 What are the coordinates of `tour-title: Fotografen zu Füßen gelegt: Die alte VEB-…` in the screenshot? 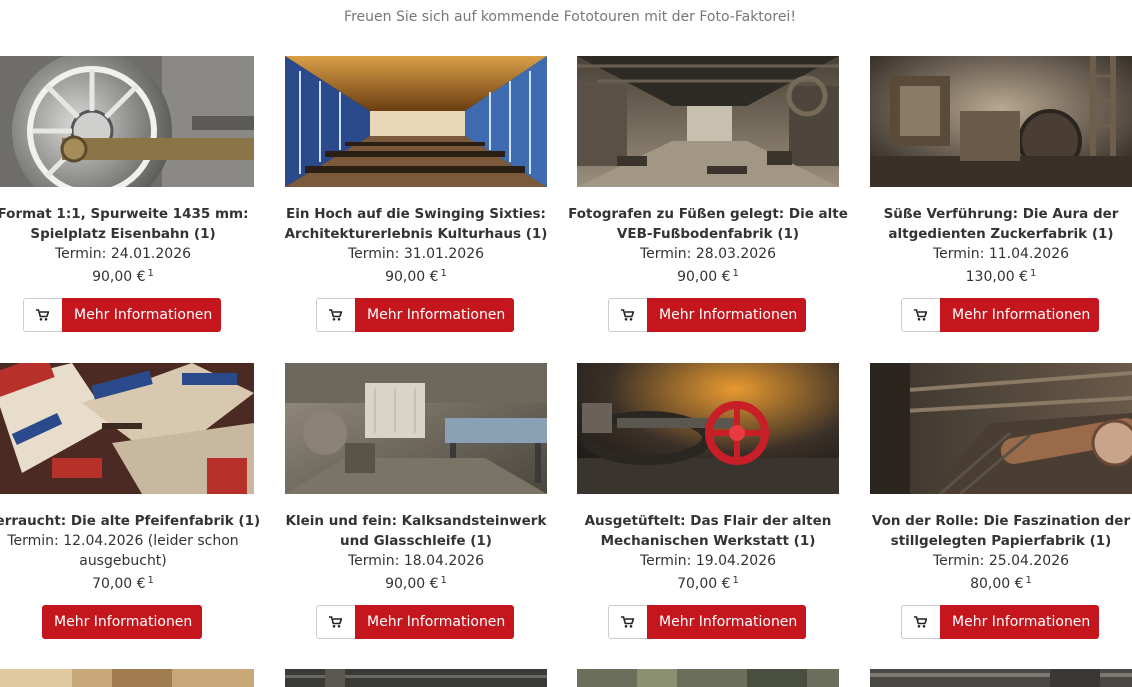 It's located at (708, 224).